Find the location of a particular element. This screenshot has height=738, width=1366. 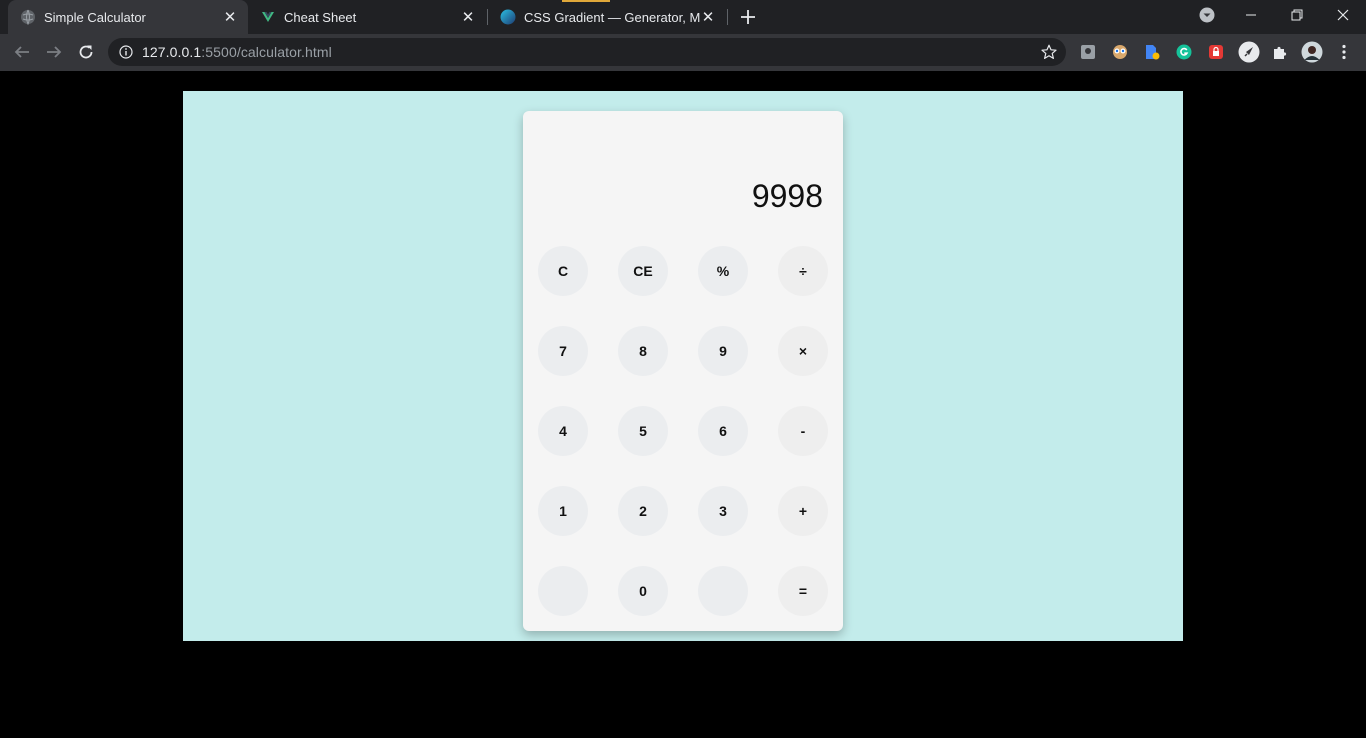

key-5: 5 is located at coordinates (643, 431).